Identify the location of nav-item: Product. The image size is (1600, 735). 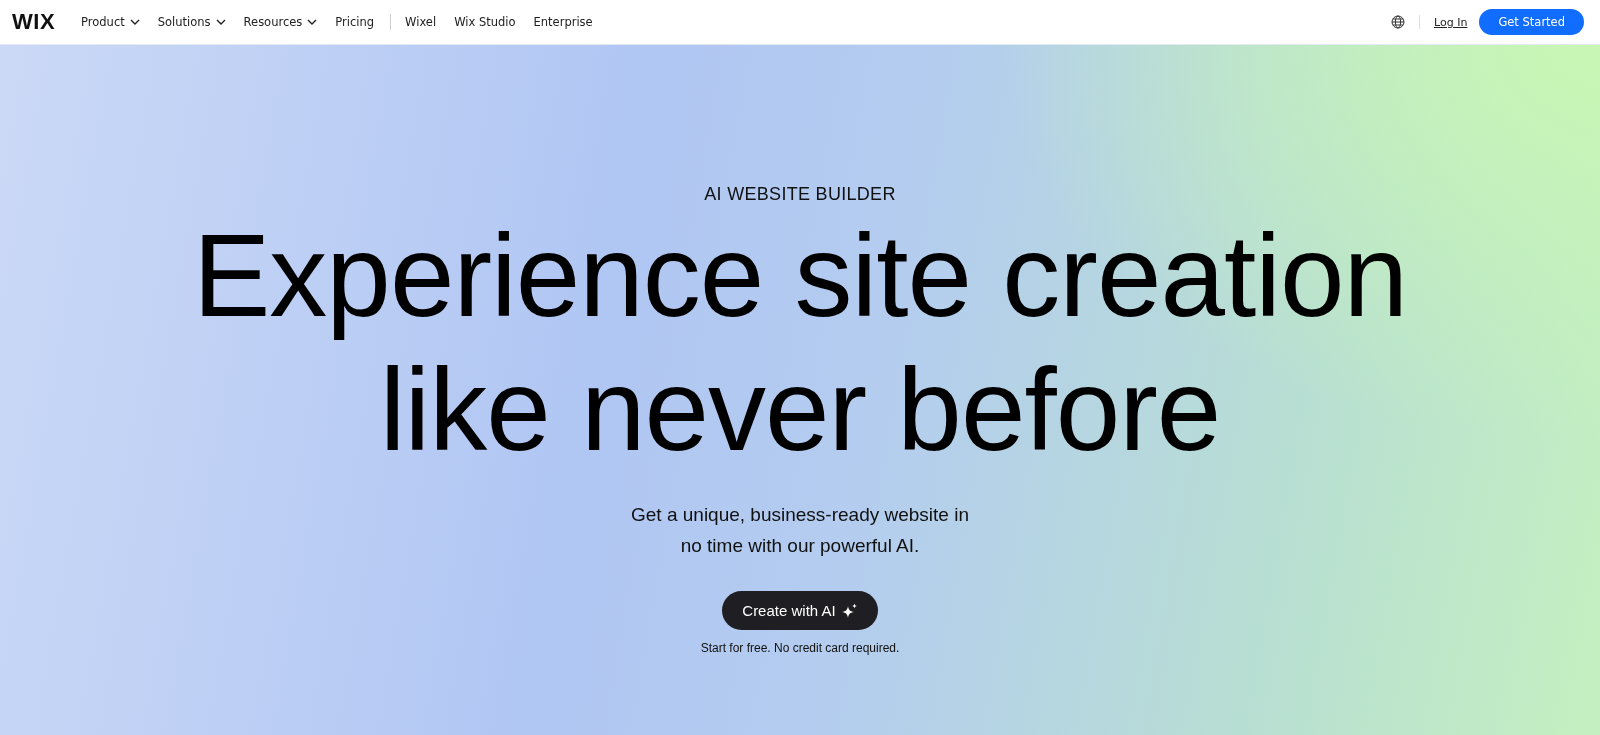
(110, 22).